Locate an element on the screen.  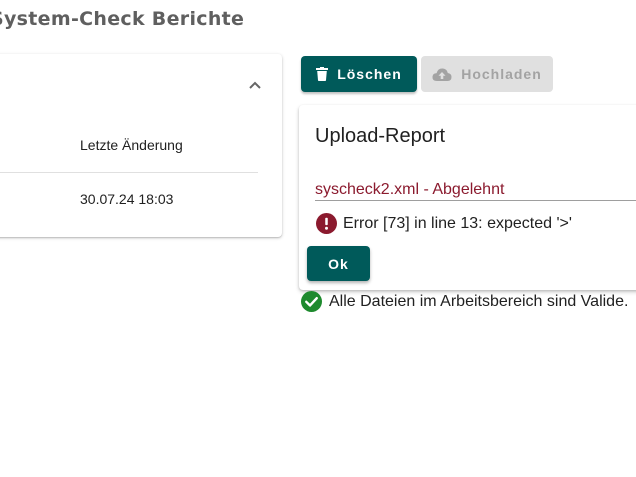
collapse-button is located at coordinates (255, 85).